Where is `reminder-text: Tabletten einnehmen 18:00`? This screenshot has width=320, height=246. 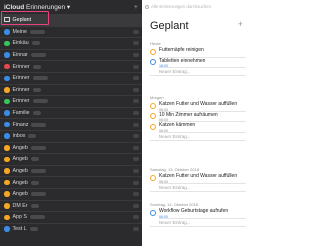 reminder-text: Tabletten einnehmen 18:00 is located at coordinates (202, 63).